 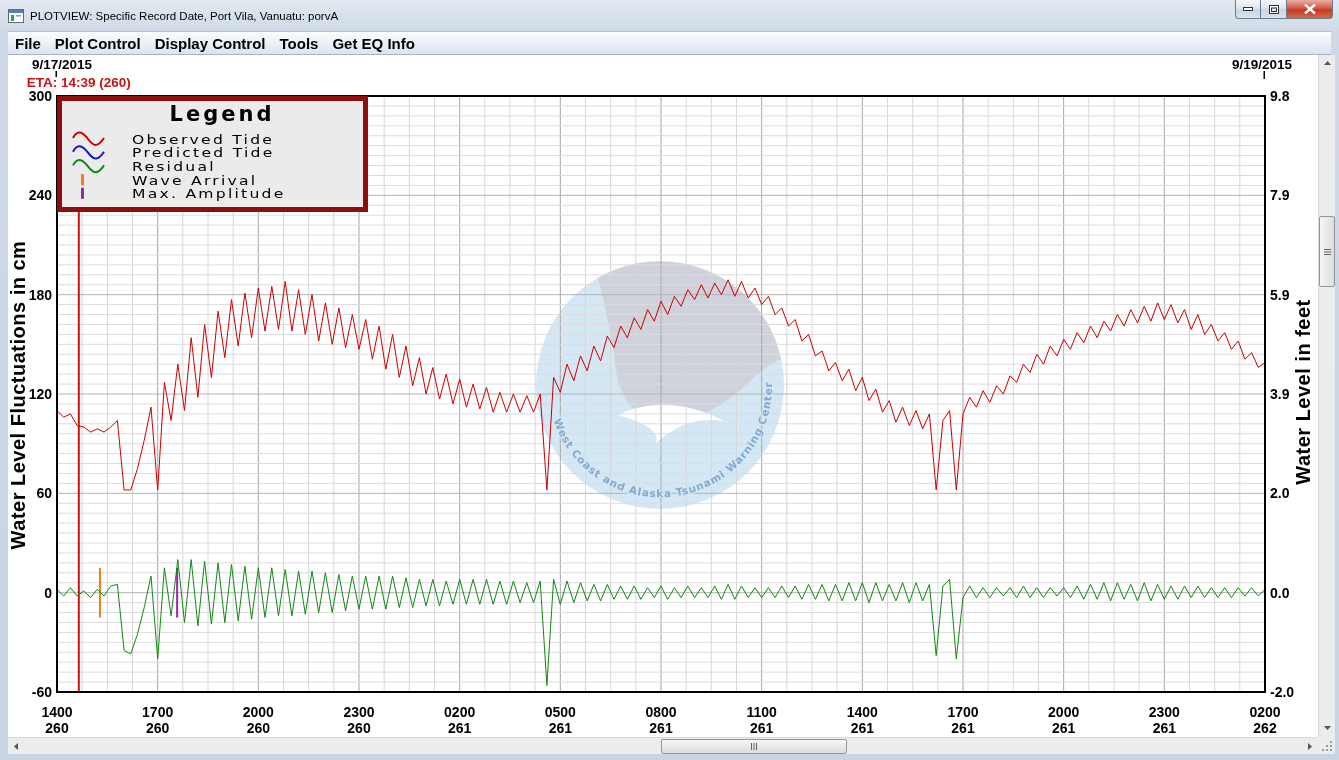 I want to click on menu-item: File, so click(x=28, y=43).